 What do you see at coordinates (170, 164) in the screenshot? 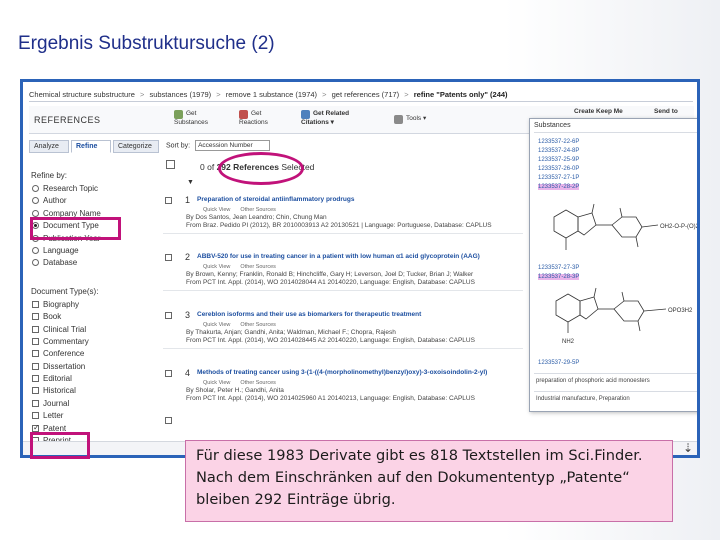
I see `select-all-checkbox` at bounding box center [170, 164].